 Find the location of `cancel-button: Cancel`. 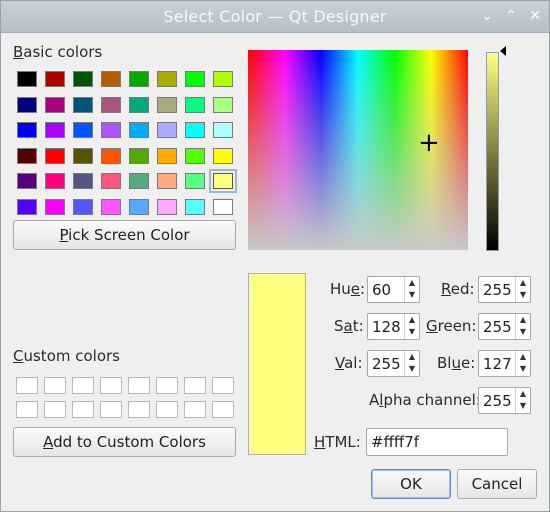

cancel-button: Cancel is located at coordinates (497, 484).